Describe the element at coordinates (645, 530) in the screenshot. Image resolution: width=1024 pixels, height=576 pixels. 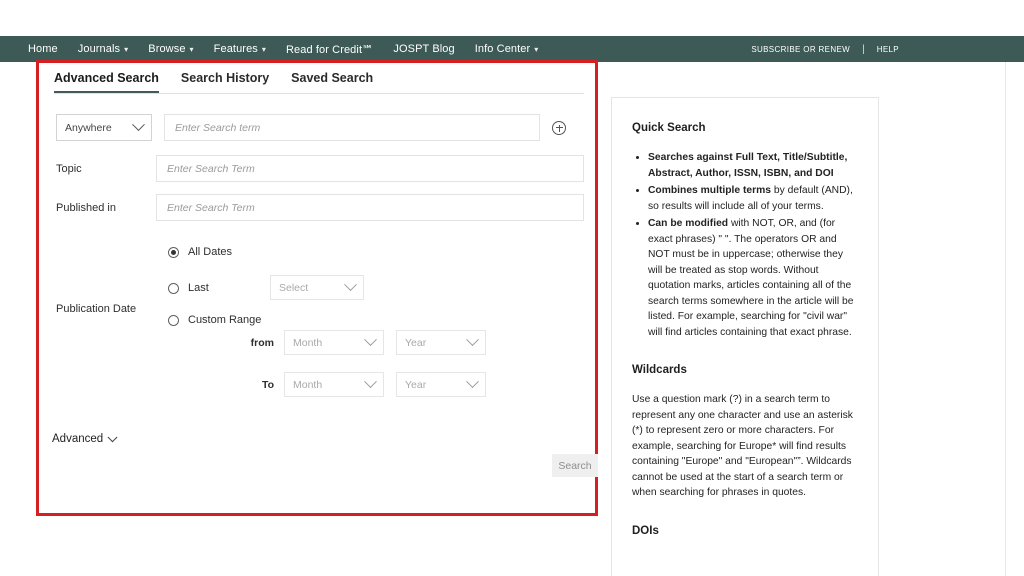
I see `dois-heading: DOIs` at that location.